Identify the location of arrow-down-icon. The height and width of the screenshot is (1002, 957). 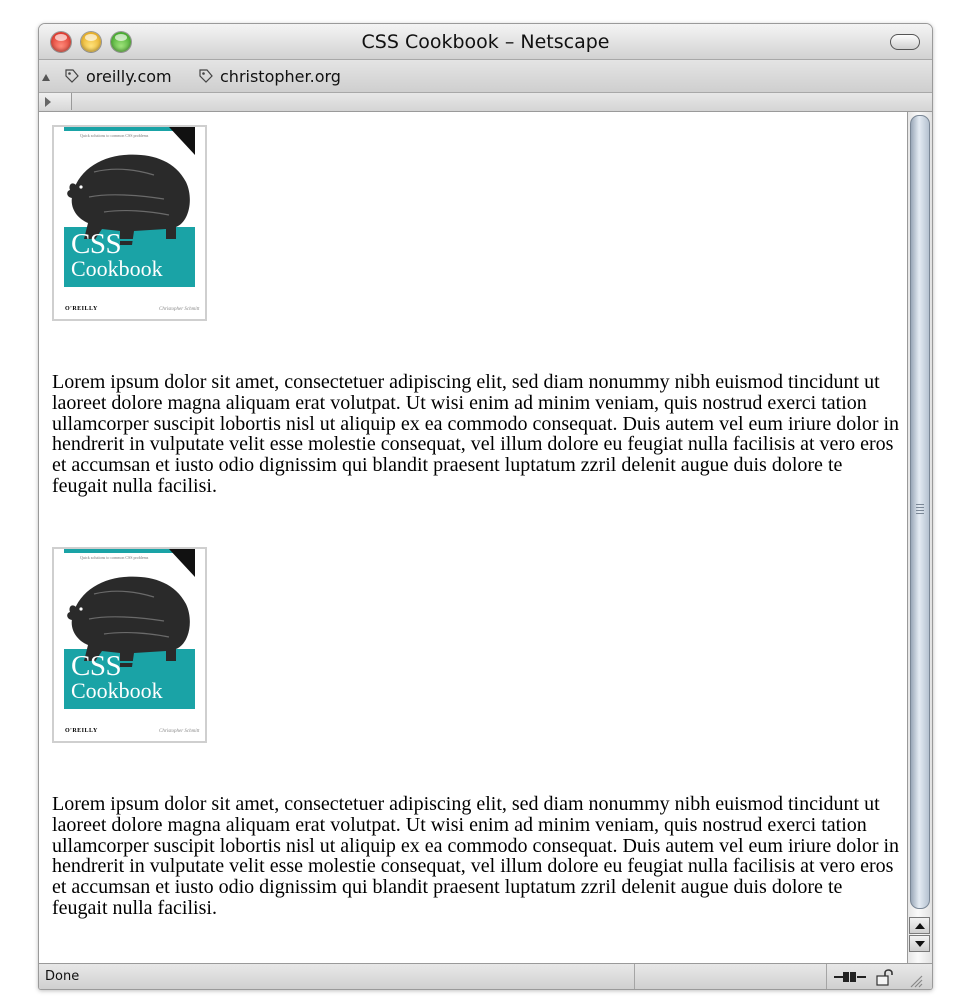
(920, 944).